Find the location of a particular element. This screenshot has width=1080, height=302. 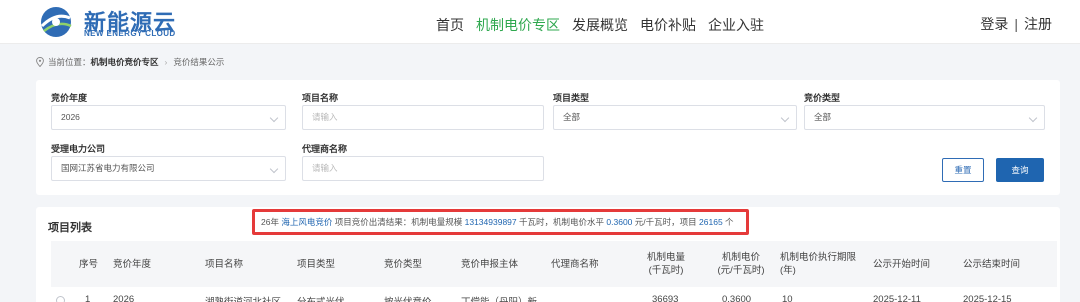

bid-type-label: 竞价类型 is located at coordinates (822, 98).